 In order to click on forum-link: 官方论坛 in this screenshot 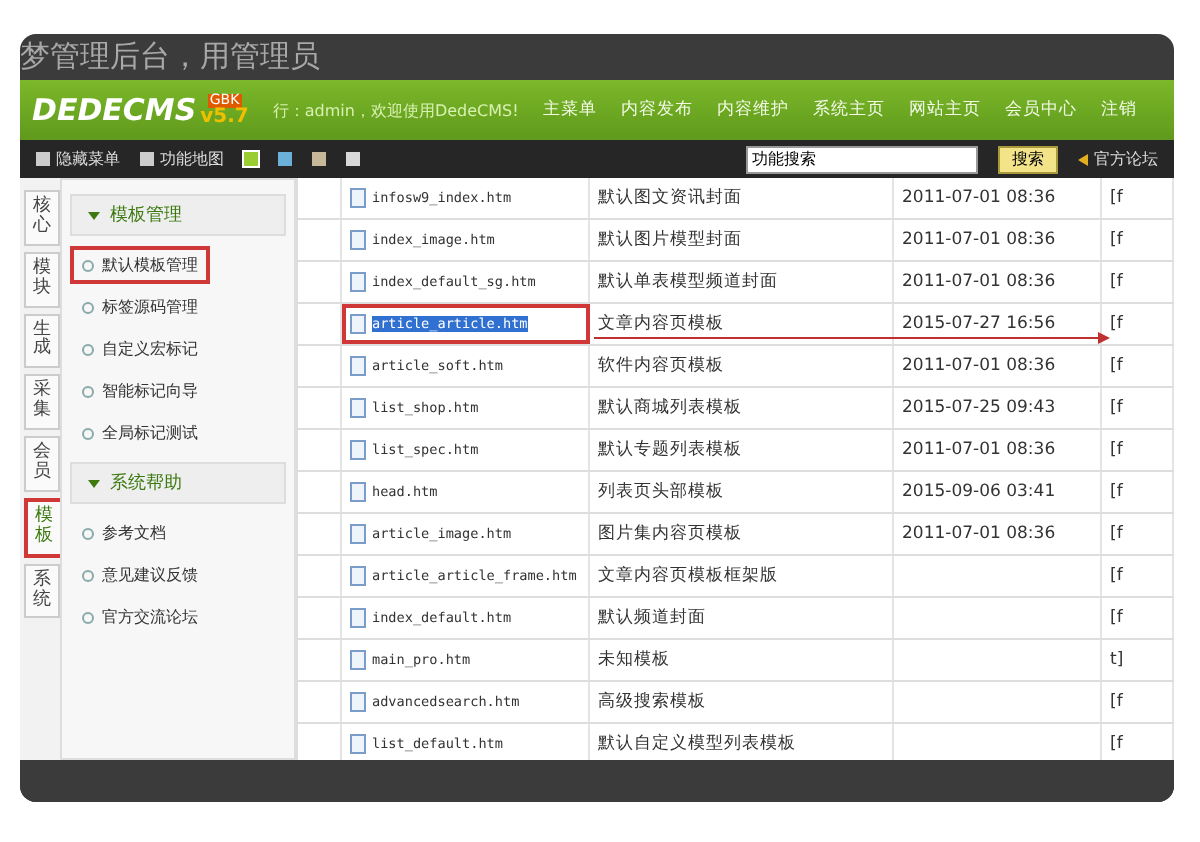, I will do `click(1118, 159)`.